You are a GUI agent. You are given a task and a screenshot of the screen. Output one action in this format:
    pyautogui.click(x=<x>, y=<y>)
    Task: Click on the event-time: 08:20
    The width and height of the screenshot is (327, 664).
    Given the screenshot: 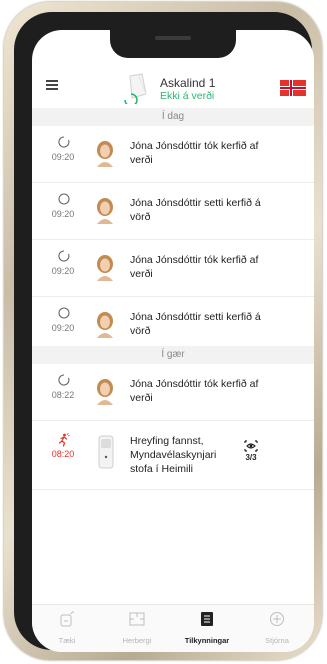 What is the action you would take?
    pyautogui.click(x=63, y=454)
    